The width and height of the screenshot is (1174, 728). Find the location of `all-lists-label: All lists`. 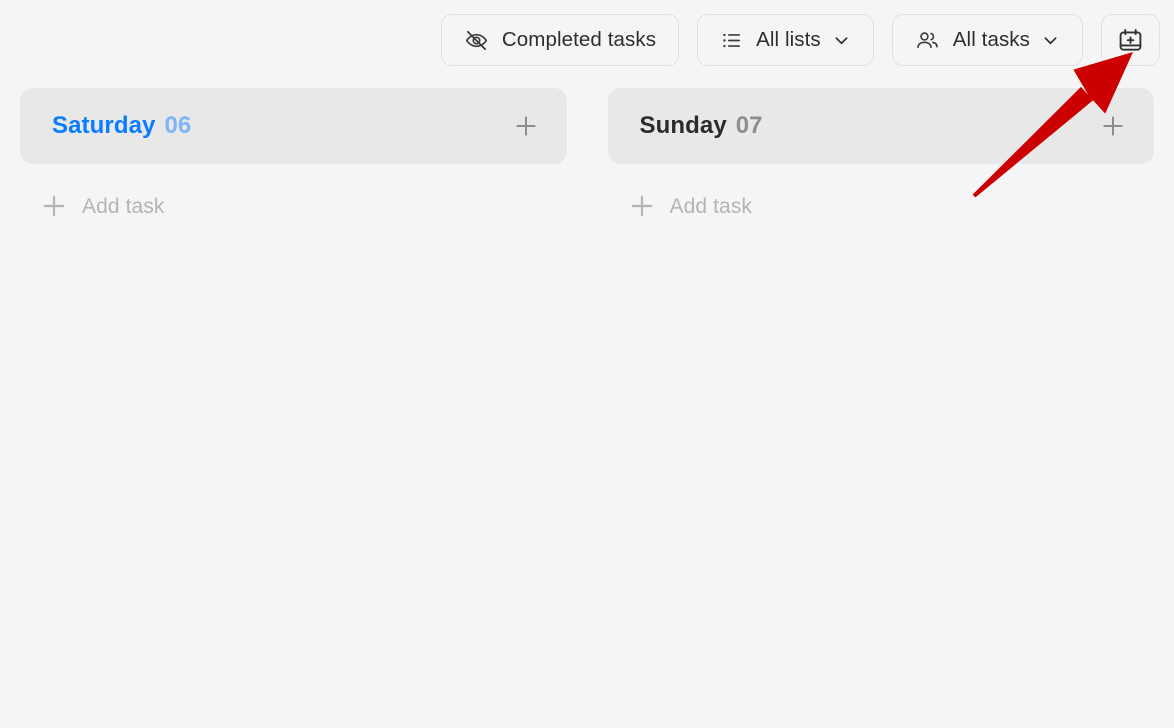

all-lists-label: All lists is located at coordinates (788, 39).